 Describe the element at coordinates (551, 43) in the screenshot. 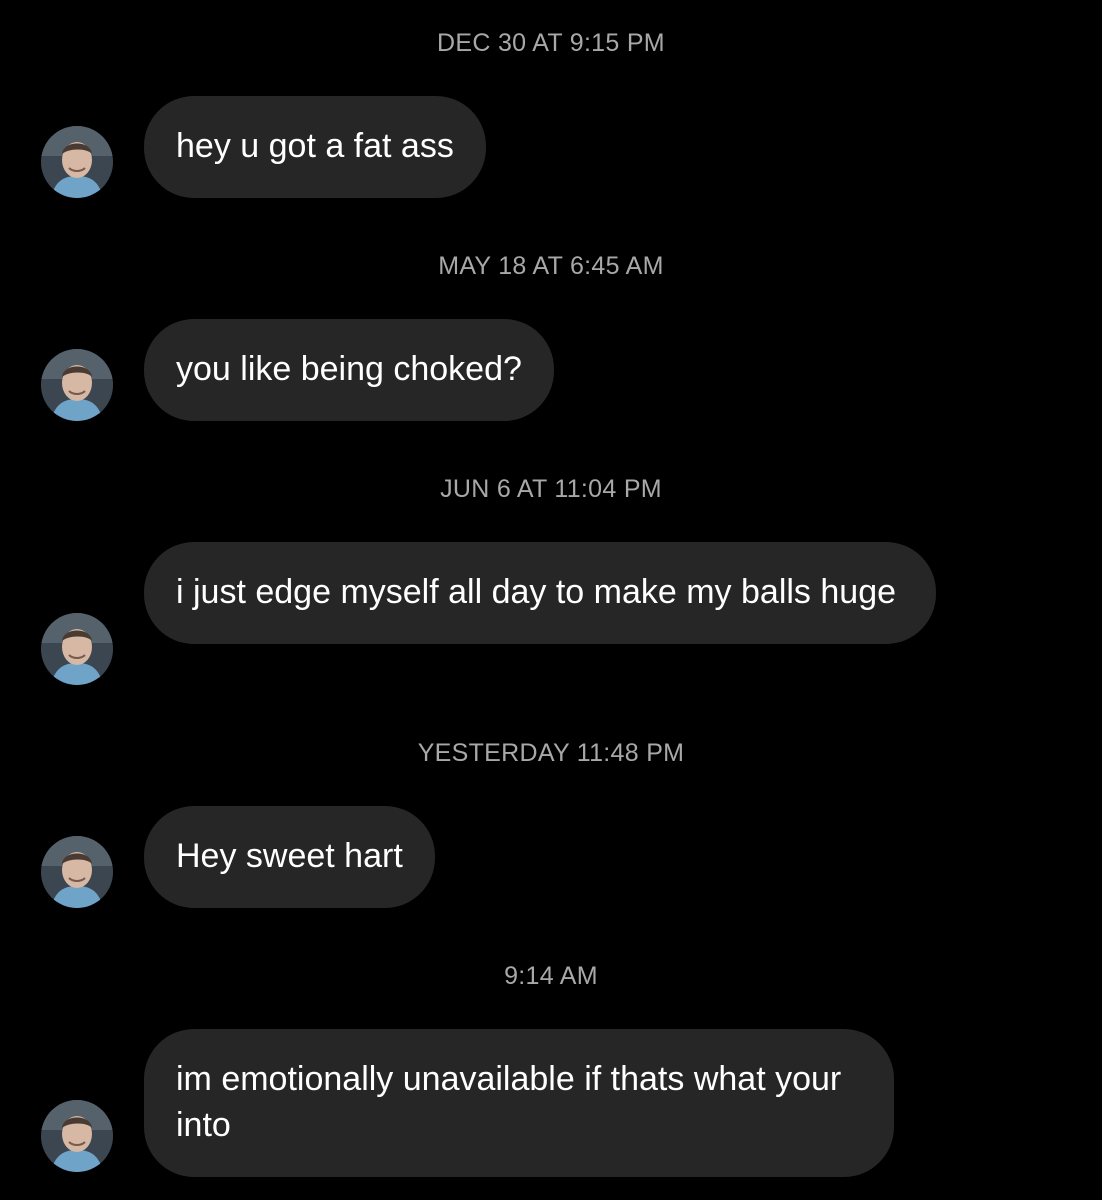

I see `timestamp: DEC 30 AT 9:15 PM` at that location.